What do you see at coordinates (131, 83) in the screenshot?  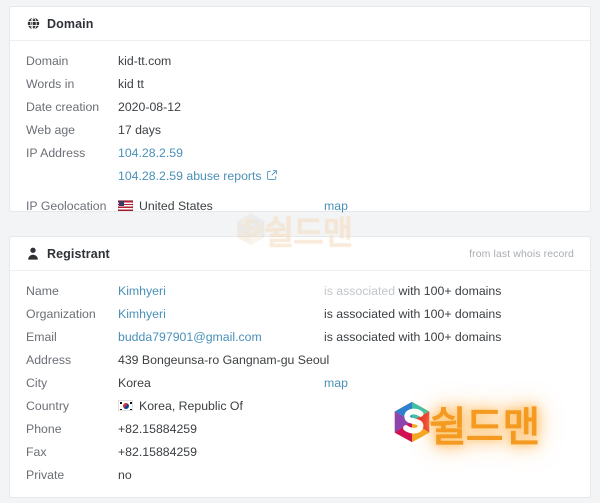 I see `row-value-words-in: kid tt` at bounding box center [131, 83].